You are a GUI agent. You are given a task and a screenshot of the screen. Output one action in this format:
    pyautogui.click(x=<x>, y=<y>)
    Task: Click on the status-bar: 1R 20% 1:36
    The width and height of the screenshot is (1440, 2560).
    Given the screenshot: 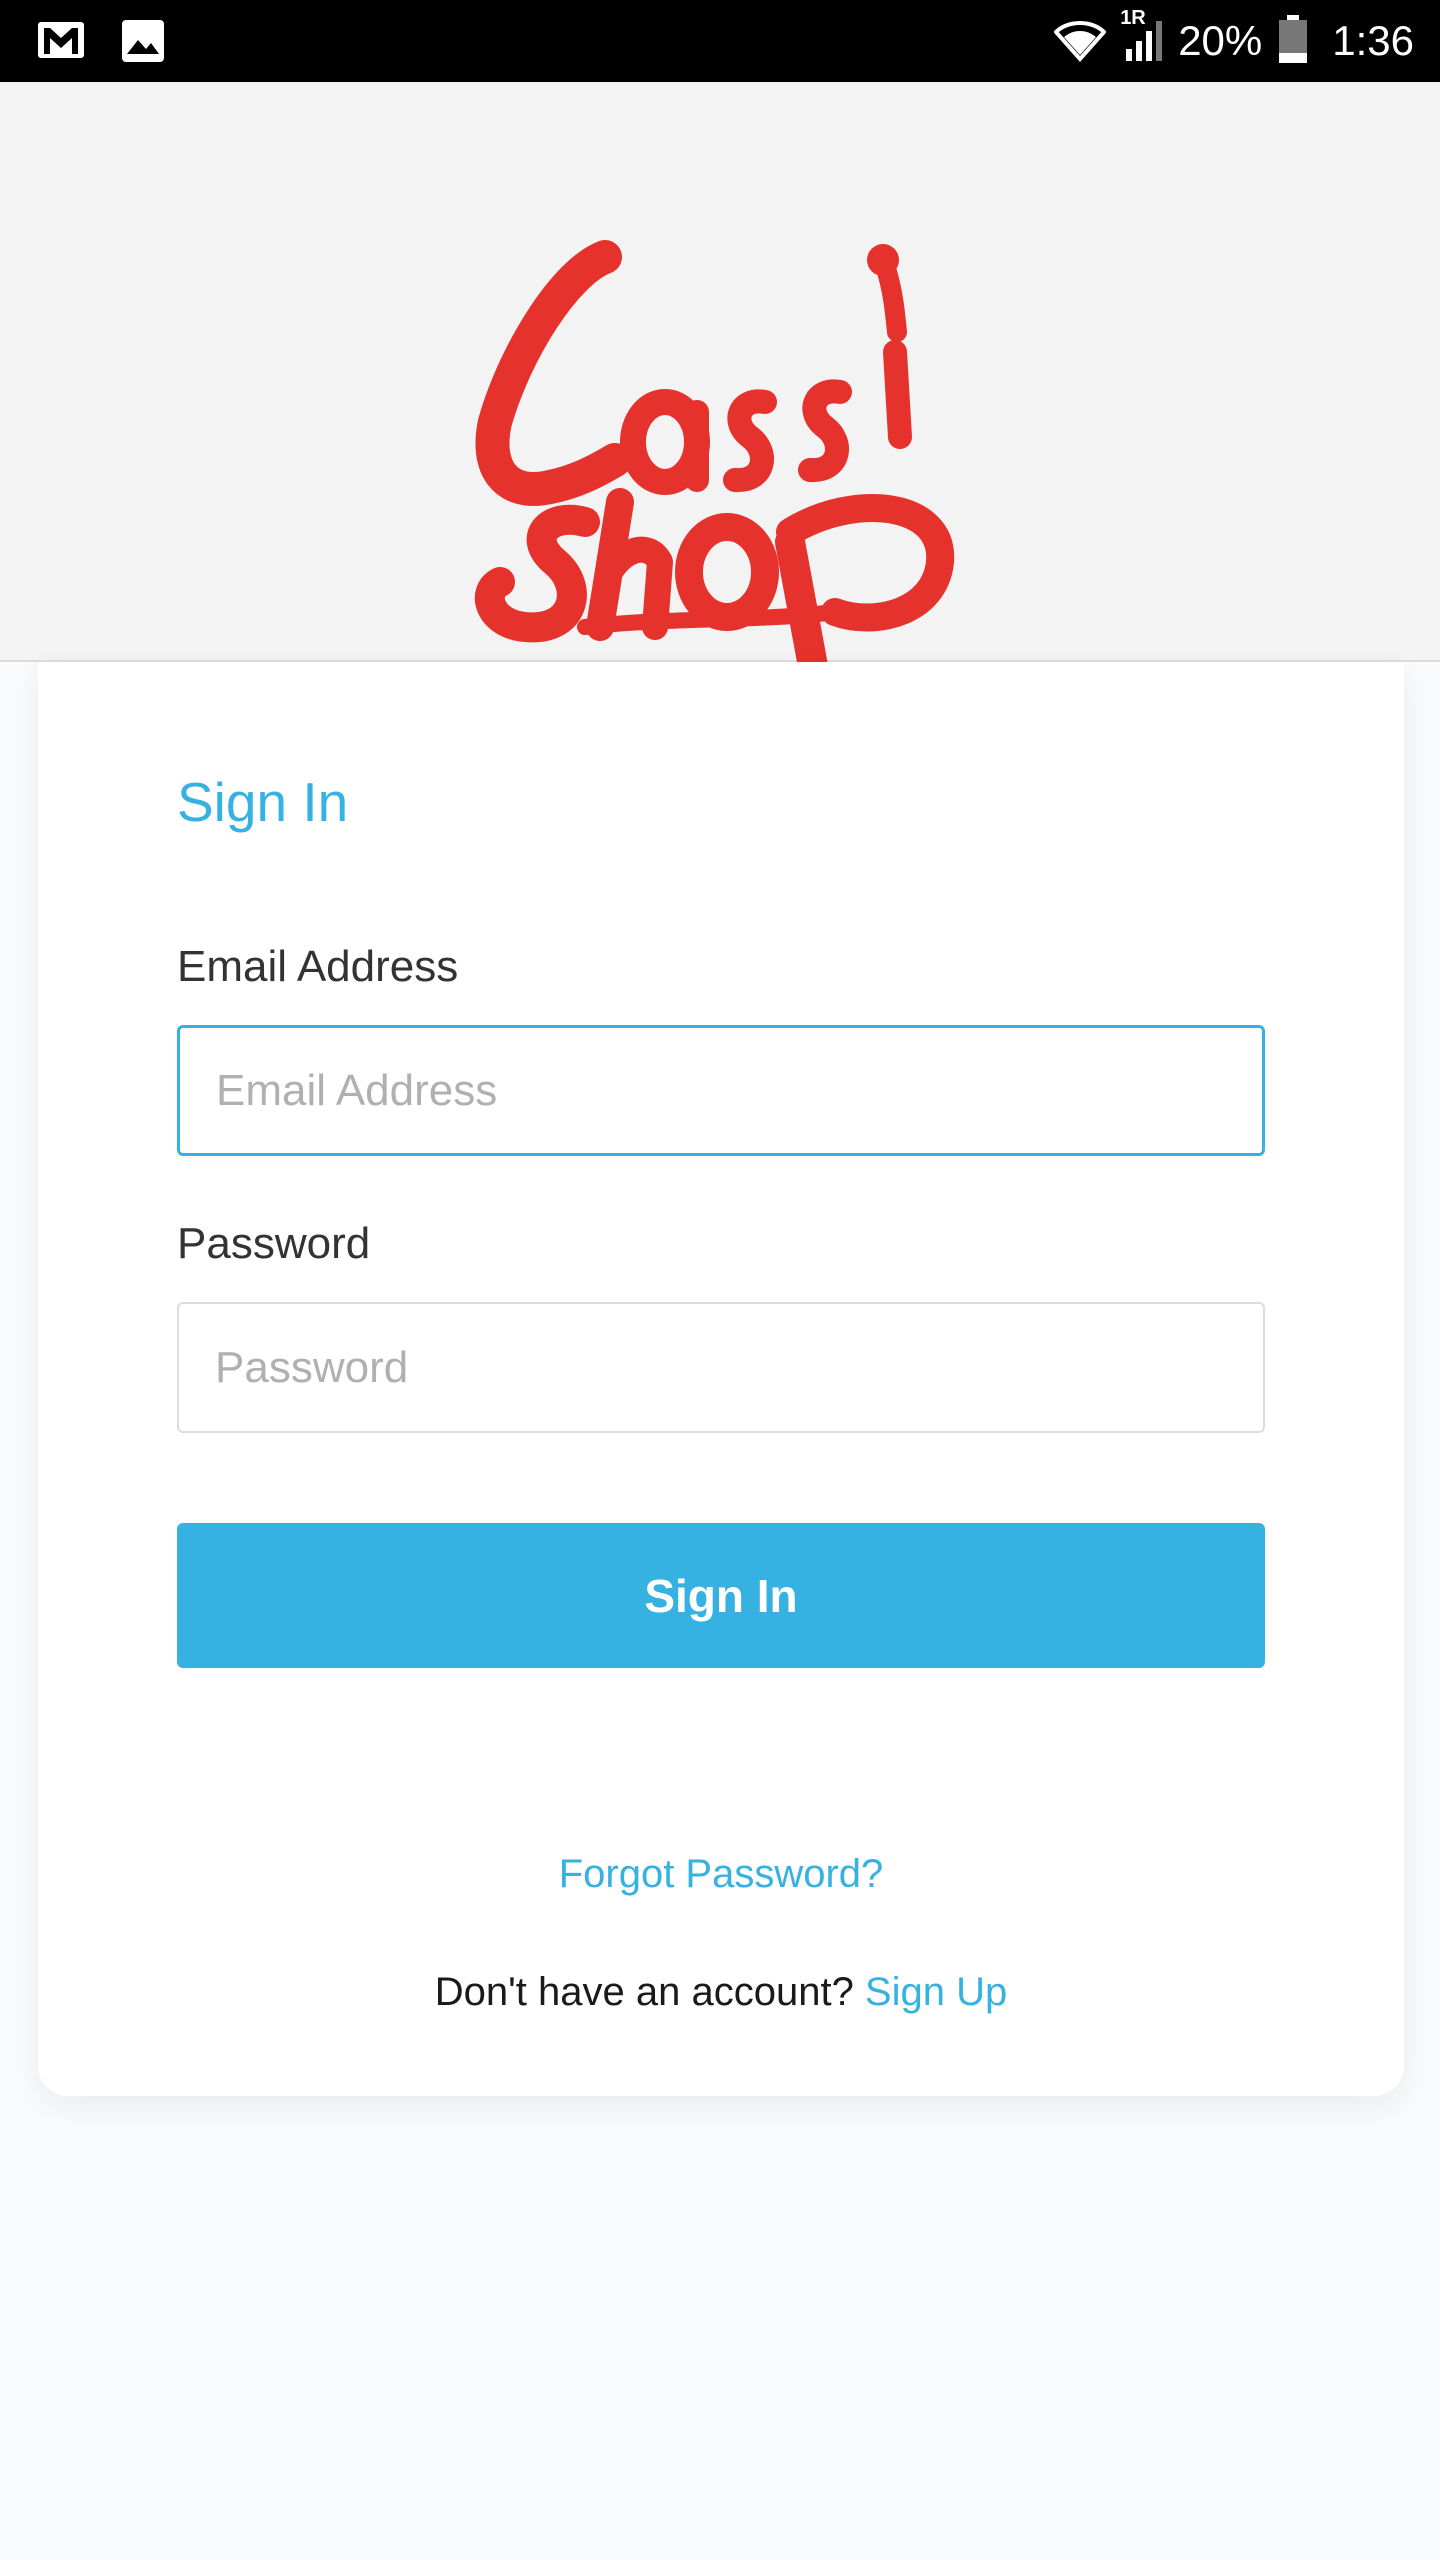 What is the action you would take?
    pyautogui.click(x=720, y=41)
    